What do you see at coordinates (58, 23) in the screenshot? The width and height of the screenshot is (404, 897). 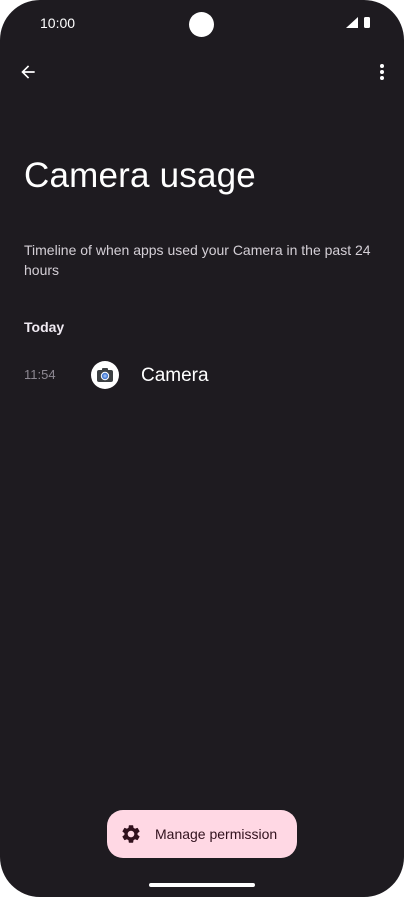 I see `status-clock: 10:00` at bounding box center [58, 23].